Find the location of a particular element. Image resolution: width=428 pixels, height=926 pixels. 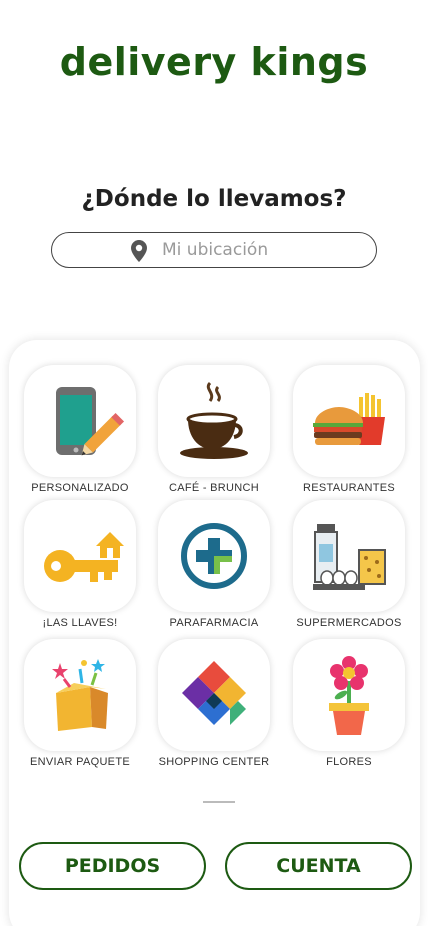

category-personalizado: PERSONALIZADO is located at coordinates (80, 431).